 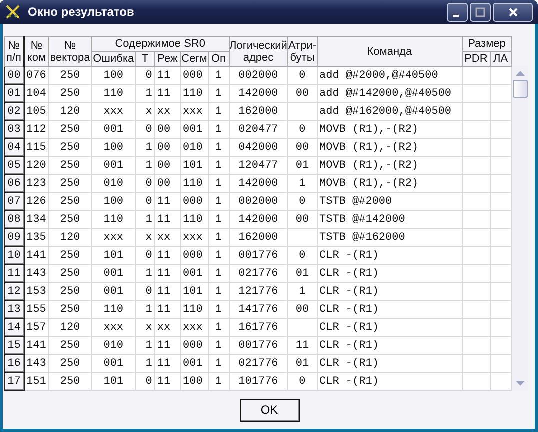 What do you see at coordinates (480, 12) in the screenshot?
I see `maximize-button` at bounding box center [480, 12].